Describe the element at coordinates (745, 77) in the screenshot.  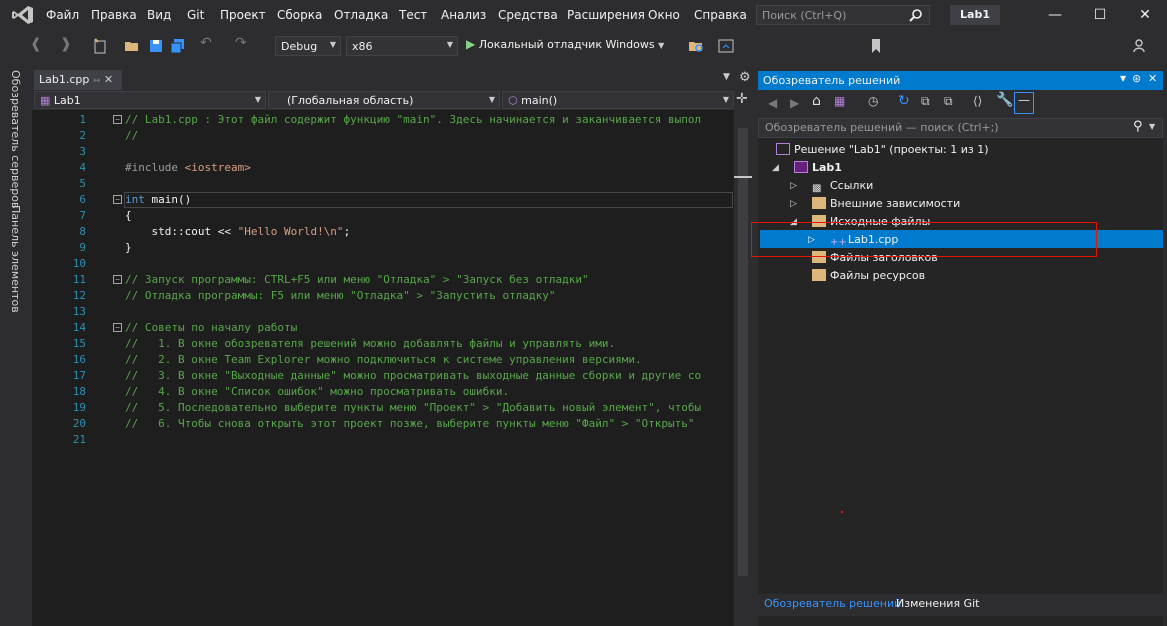
I see `gear-icon: ⚙` at that location.